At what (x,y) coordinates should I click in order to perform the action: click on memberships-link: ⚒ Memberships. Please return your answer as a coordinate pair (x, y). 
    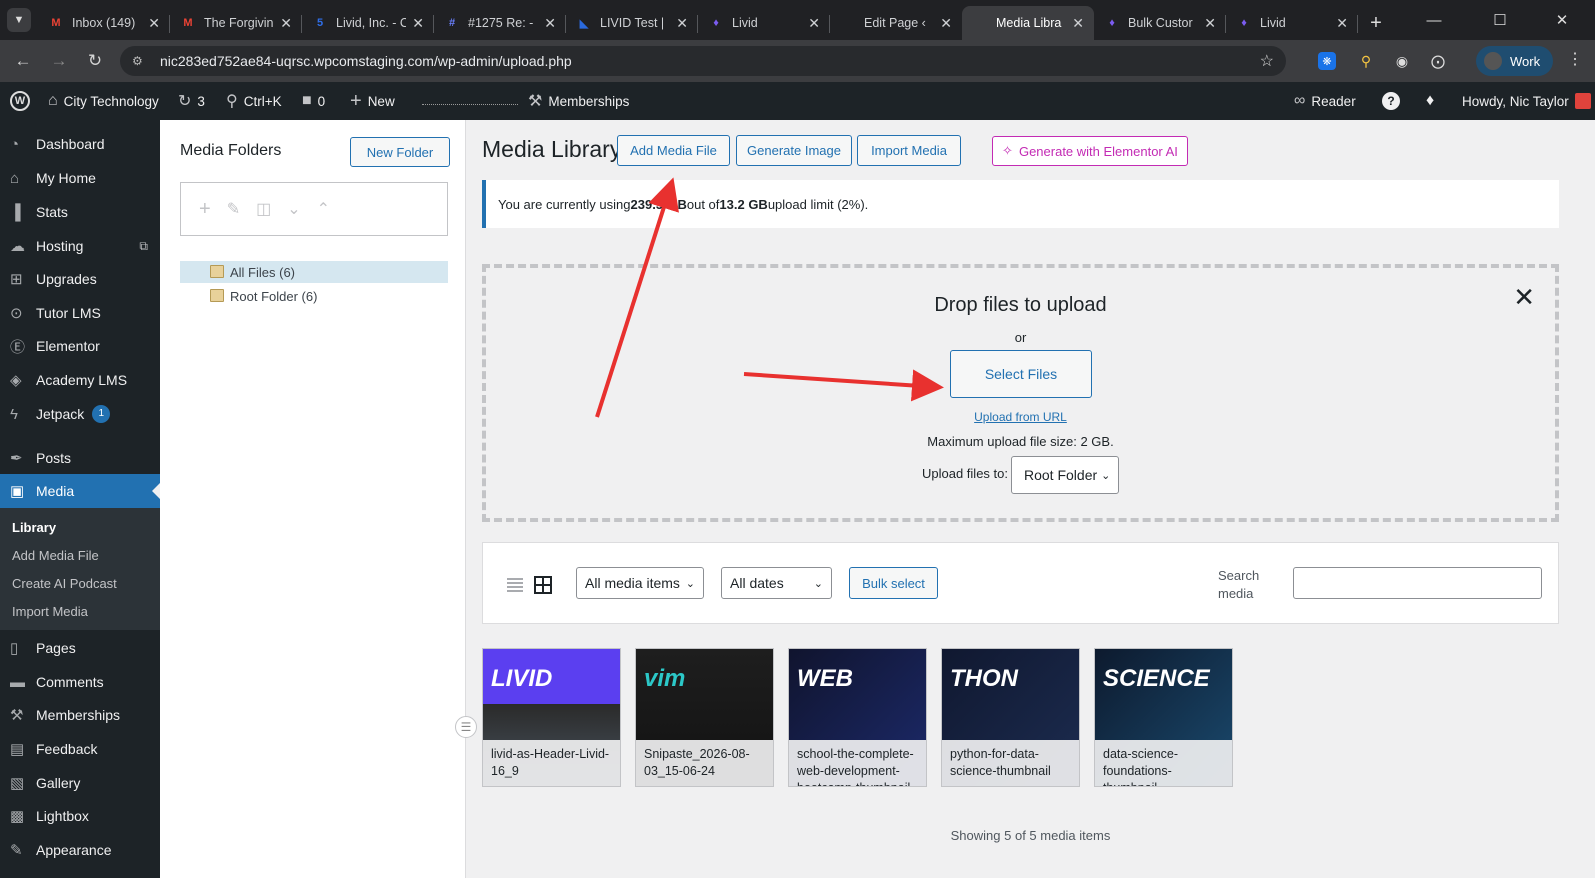
    Looking at the image, I should click on (578, 101).